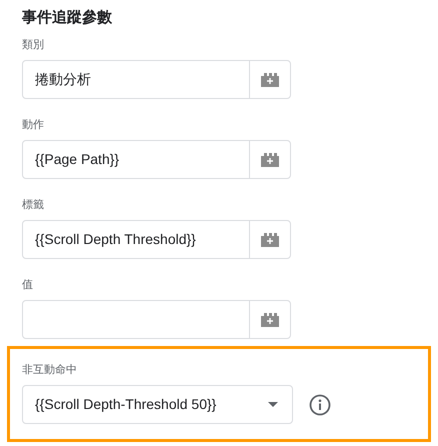 The height and width of the screenshot is (446, 438). Describe the element at coordinates (63, 79) in the screenshot. I see `field-value: 捲動分析` at that location.